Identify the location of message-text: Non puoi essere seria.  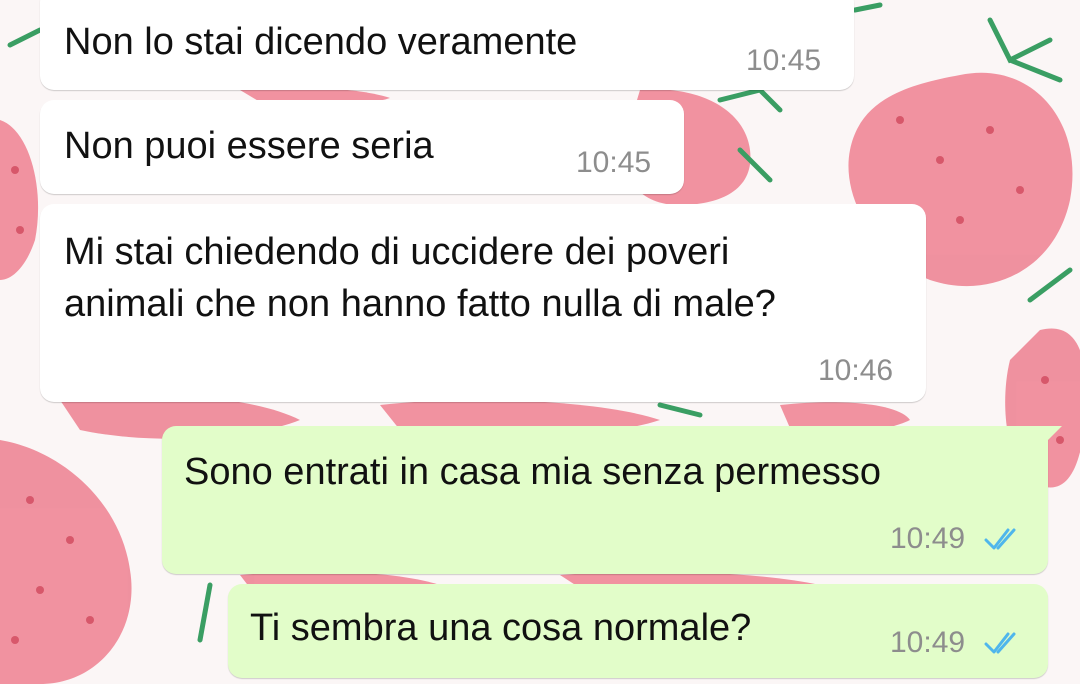
(249, 146).